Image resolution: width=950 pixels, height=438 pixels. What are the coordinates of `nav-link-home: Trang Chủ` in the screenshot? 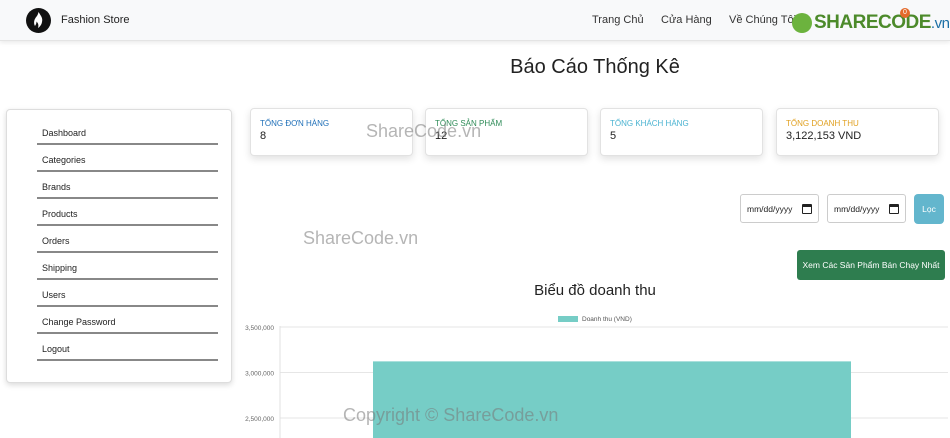 It's located at (618, 20).